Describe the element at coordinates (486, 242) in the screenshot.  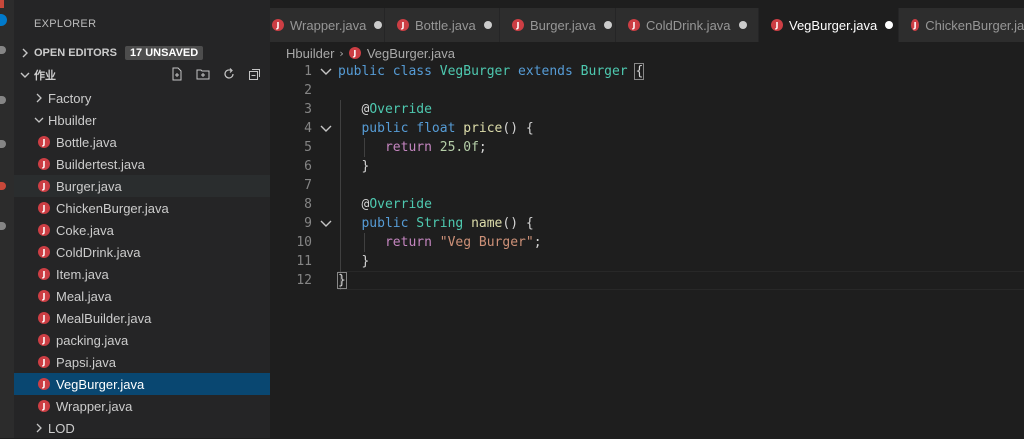
I see `code-token: "Veg Burger"` at that location.